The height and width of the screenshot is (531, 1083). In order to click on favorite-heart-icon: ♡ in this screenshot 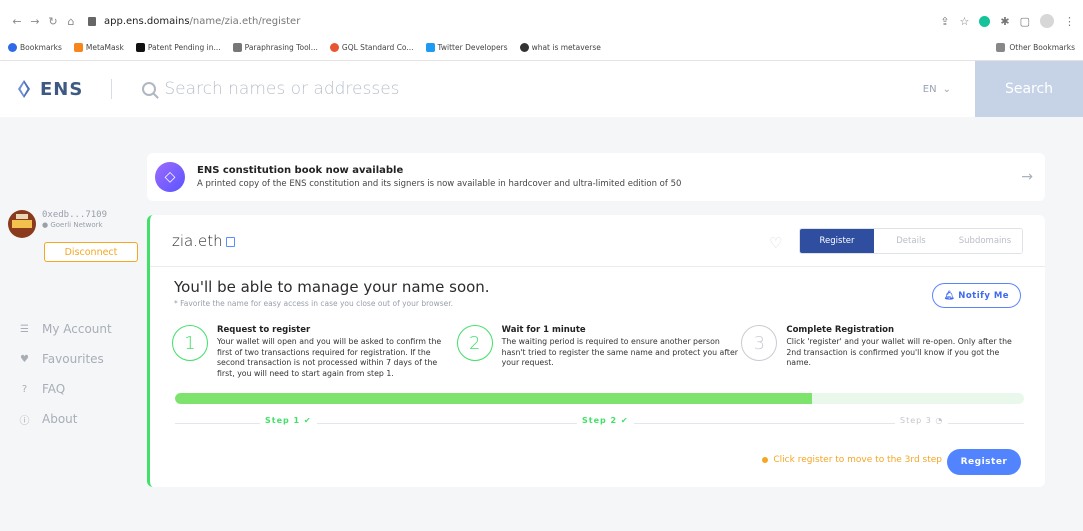, I will do `click(777, 243)`.